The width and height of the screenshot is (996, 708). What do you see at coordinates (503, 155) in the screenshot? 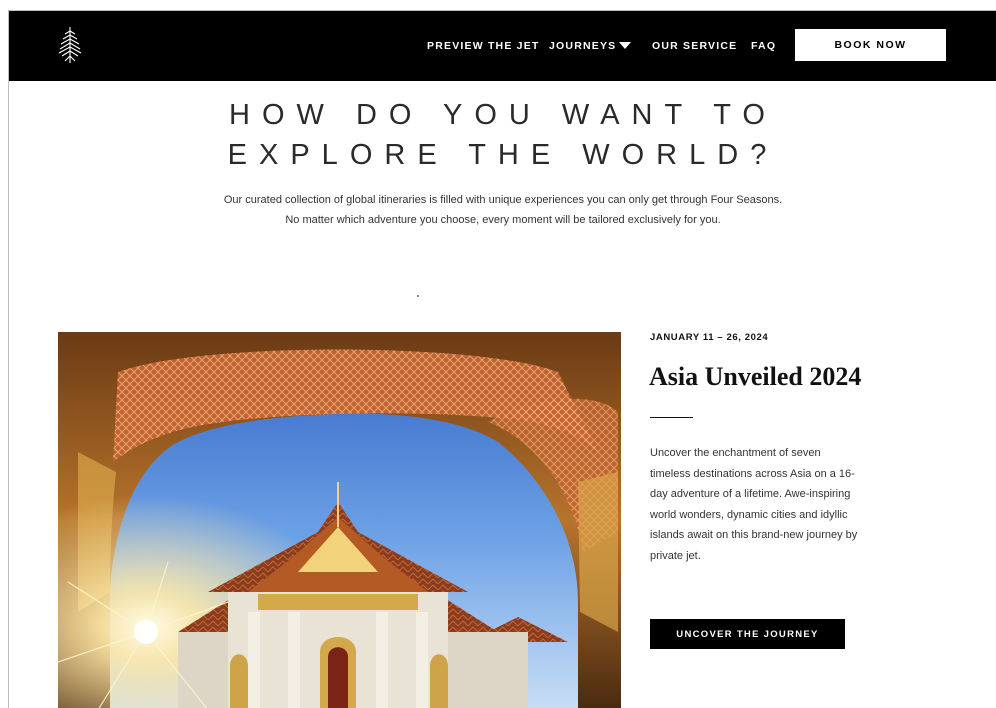
I see `page-headline-line-2: EXPLORE THE WORLD?` at bounding box center [503, 155].